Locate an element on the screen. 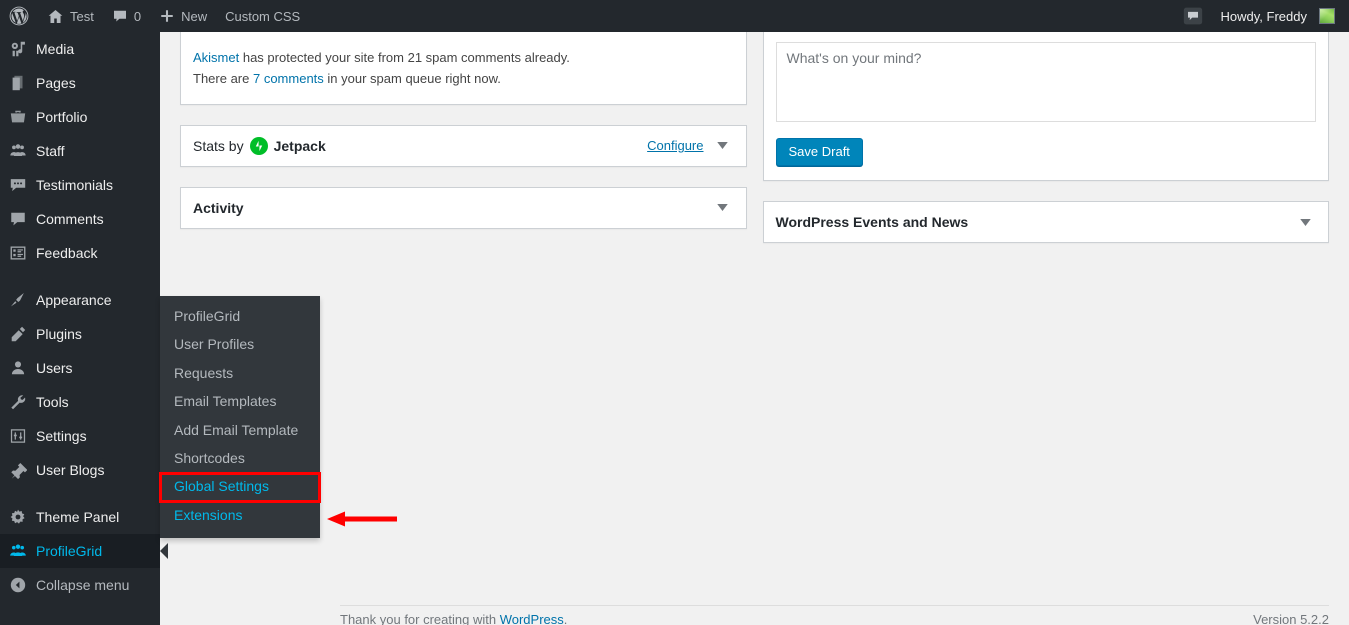 This screenshot has width=1349, height=625. submenu-item-add-email-template: Add Email Template is located at coordinates (240, 431).